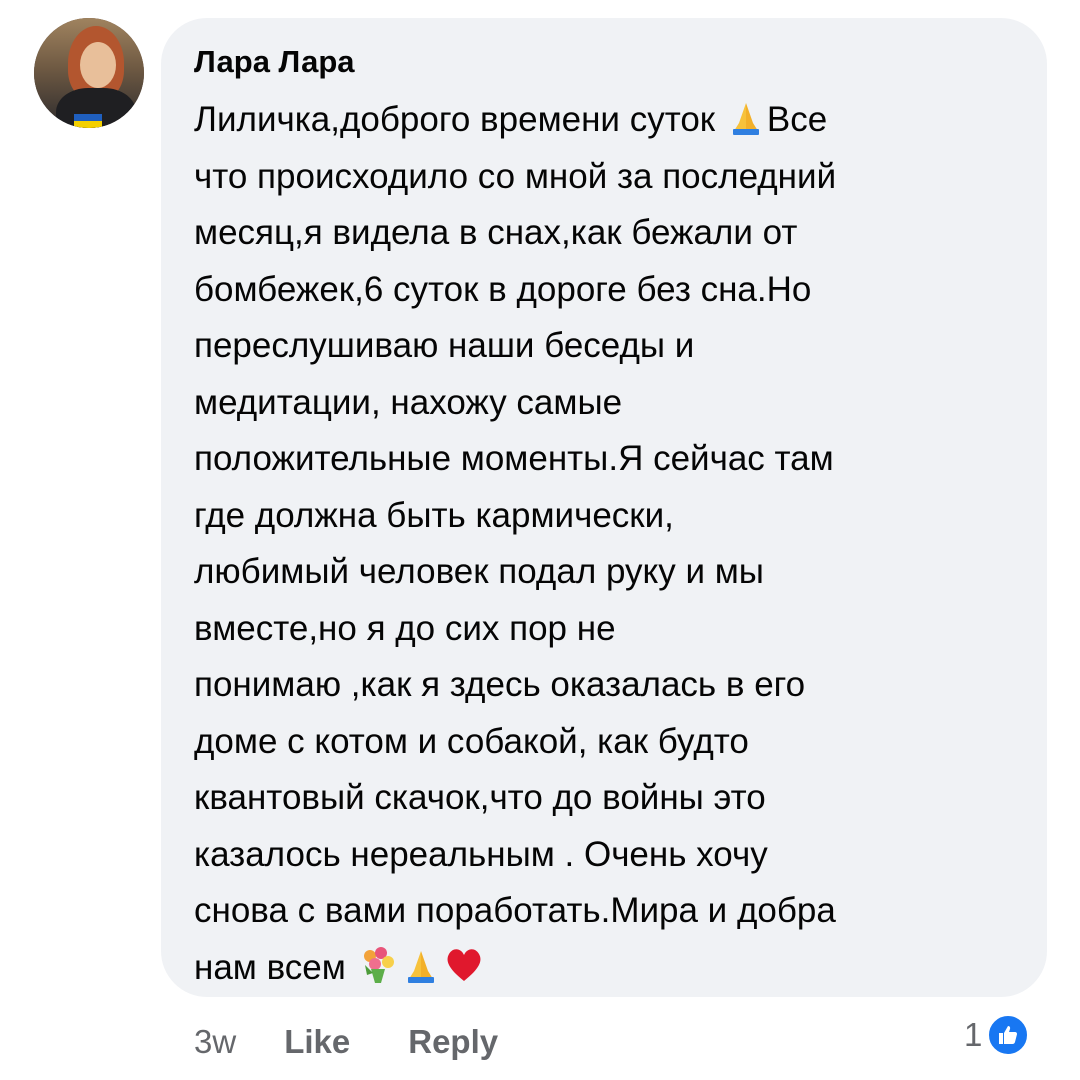 This screenshot has width=1080, height=1080. Describe the element at coordinates (1008, 1035) in the screenshot. I see `thumbs-up-icon` at that location.